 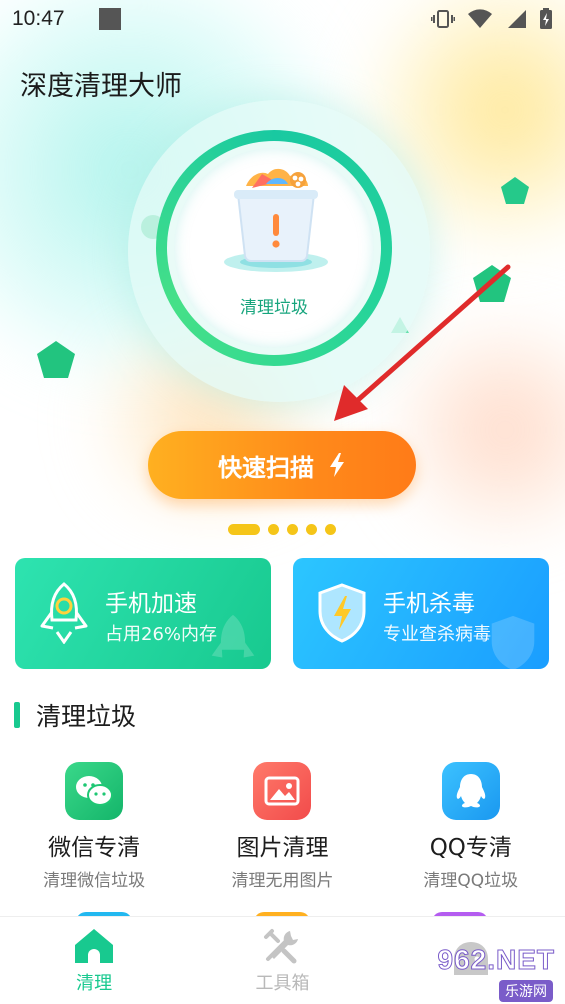 I want to click on signal-icon, so click(x=516, y=19).